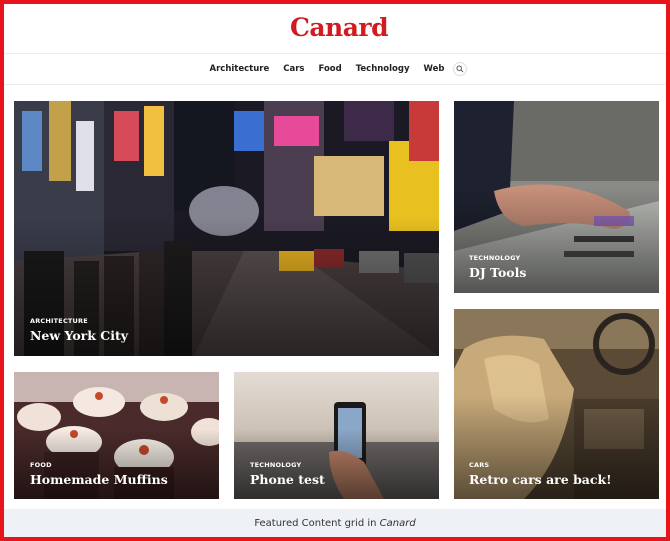 The height and width of the screenshot is (541, 670). I want to click on featured-tile-dj-tools: TECHNOLOGY DJ Tools, so click(556, 197).